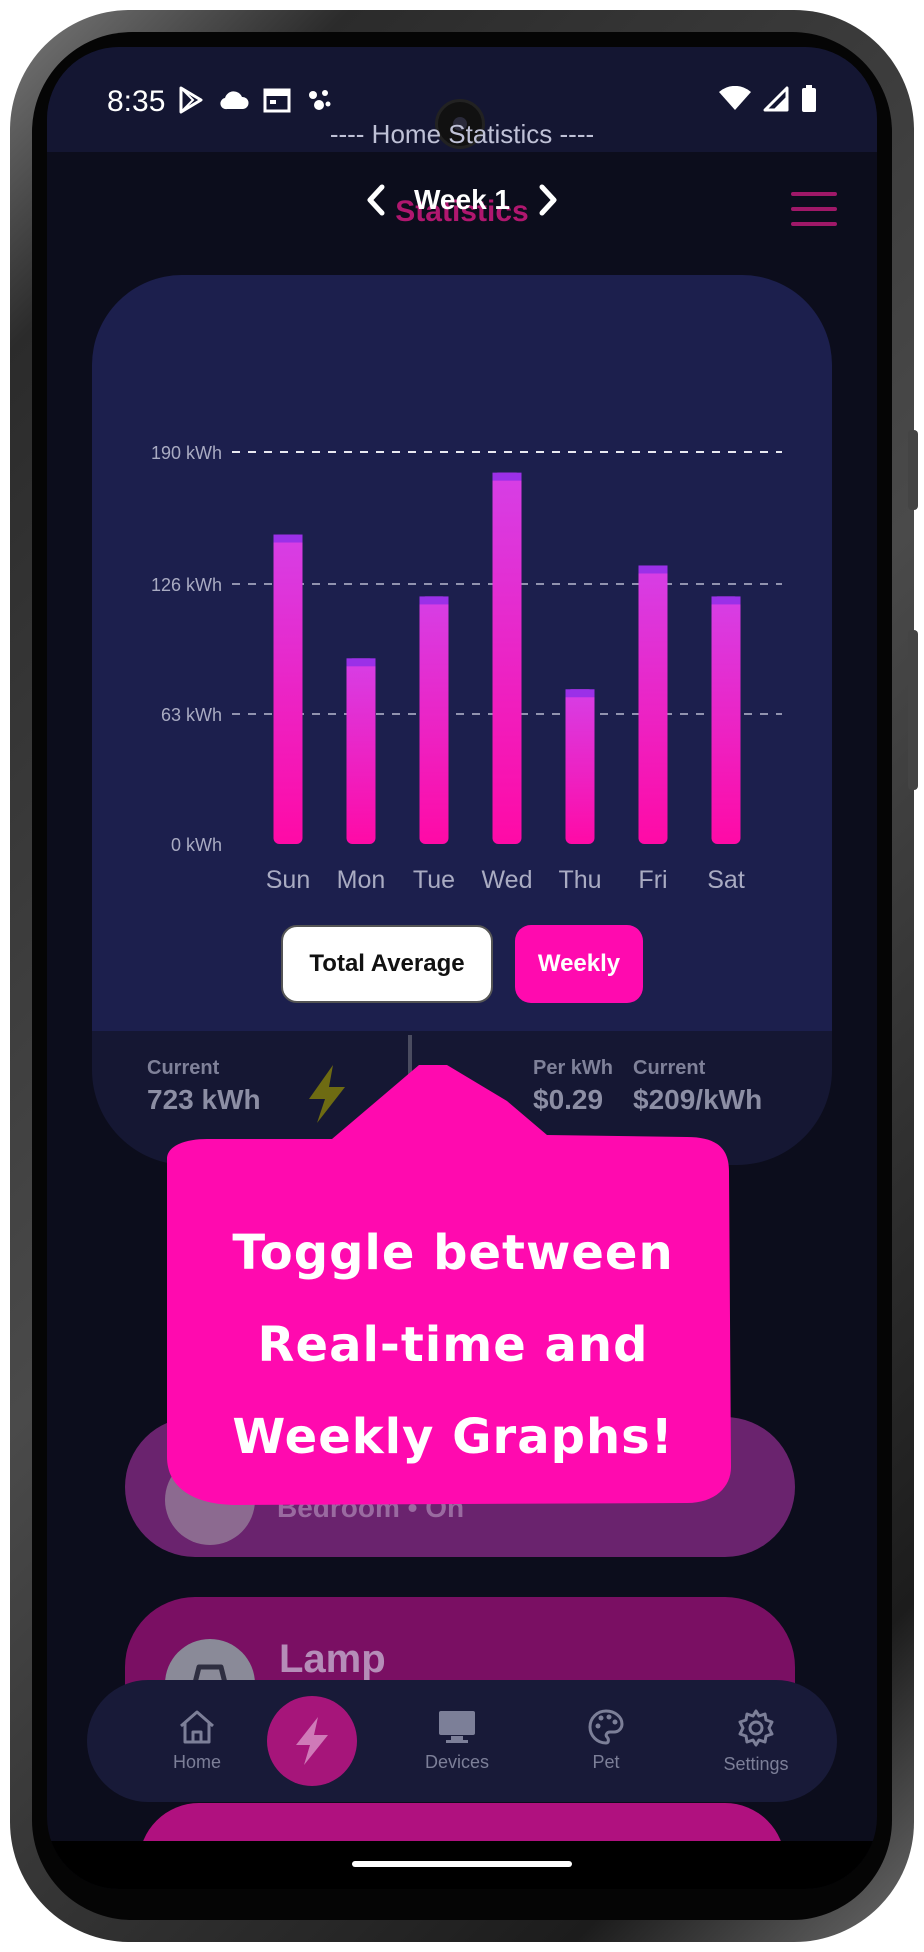  Describe the element at coordinates (652, 880) in the screenshot. I see `x-tick-label: Fri` at that location.